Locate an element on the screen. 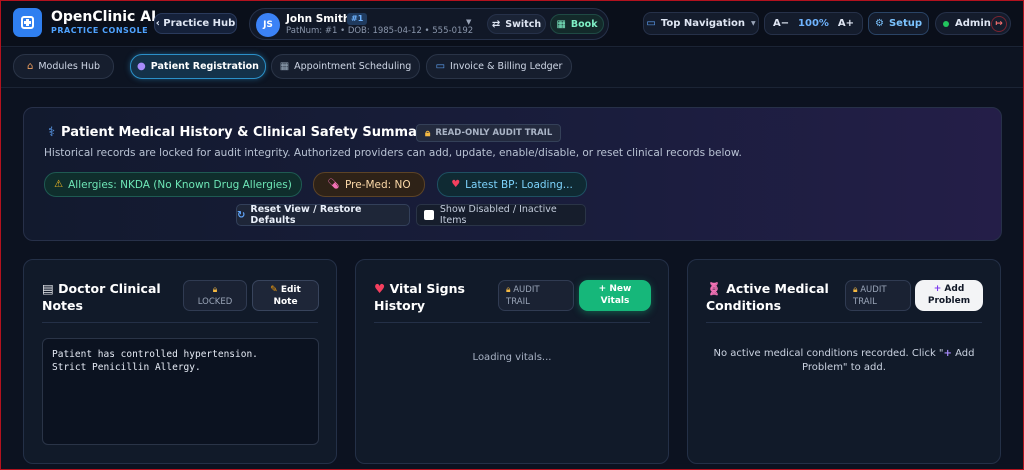 Image resolution: width=1024 pixels, height=470 pixels. show-disabled-toggle: Show Disabled / Inactive Items is located at coordinates (501, 215).